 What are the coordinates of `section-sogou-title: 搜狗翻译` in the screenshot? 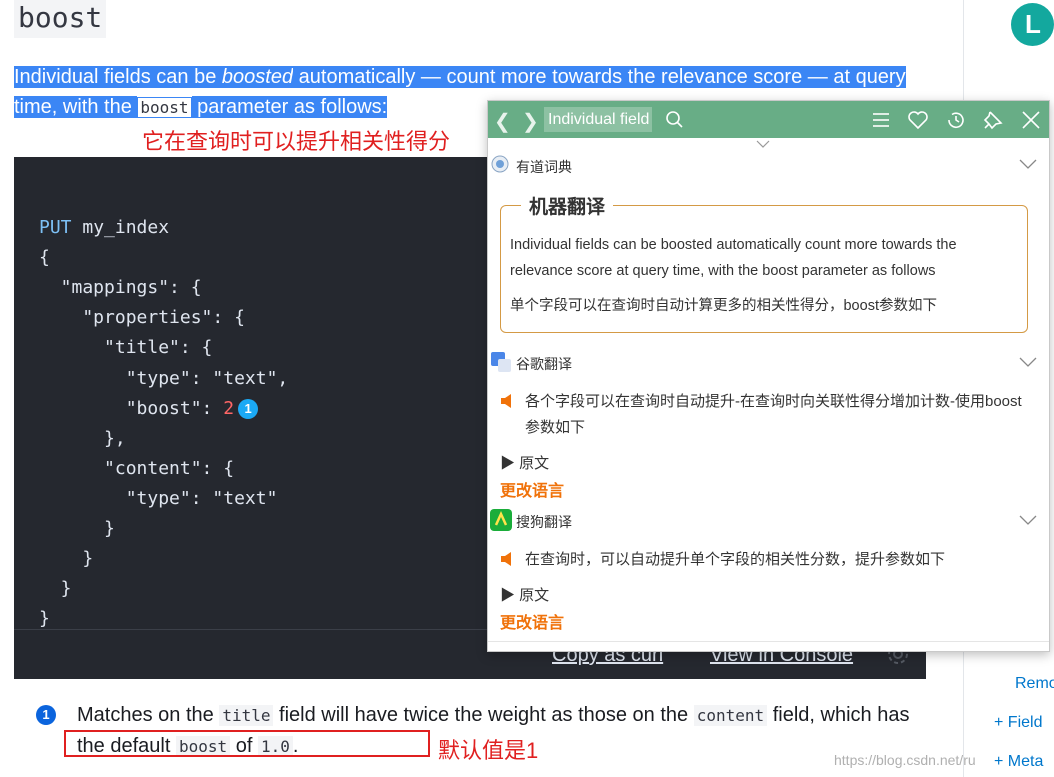 It's located at (544, 522).